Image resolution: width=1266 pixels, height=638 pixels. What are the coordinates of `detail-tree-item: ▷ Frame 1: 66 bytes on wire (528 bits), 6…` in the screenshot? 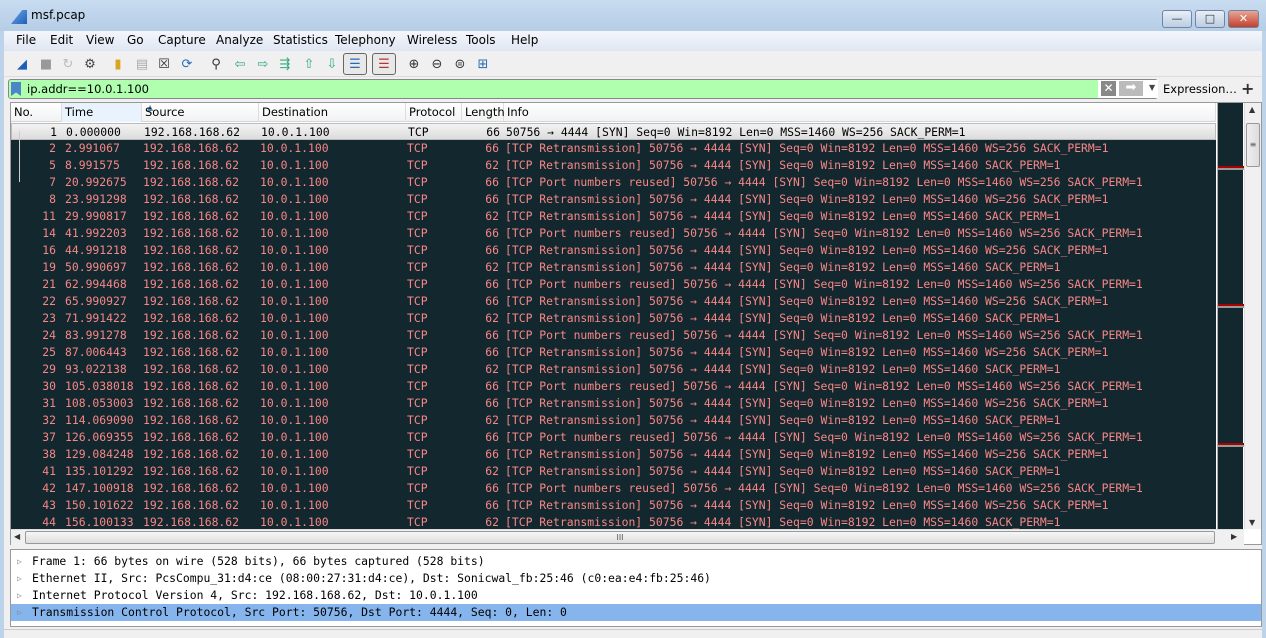 It's located at (636, 561).